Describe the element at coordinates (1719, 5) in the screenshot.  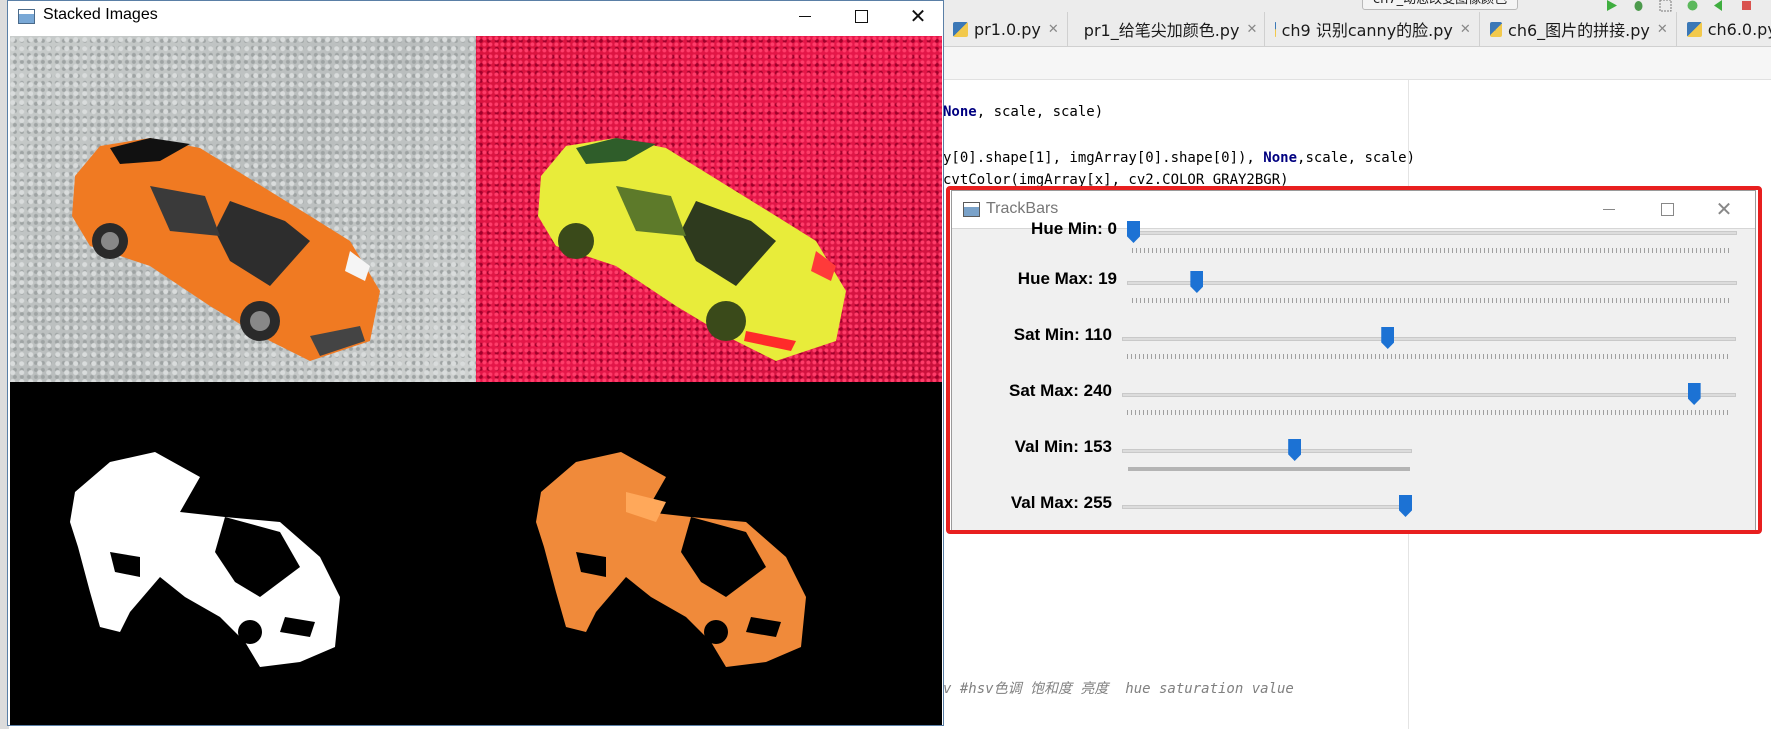
I see `step-icon` at that location.